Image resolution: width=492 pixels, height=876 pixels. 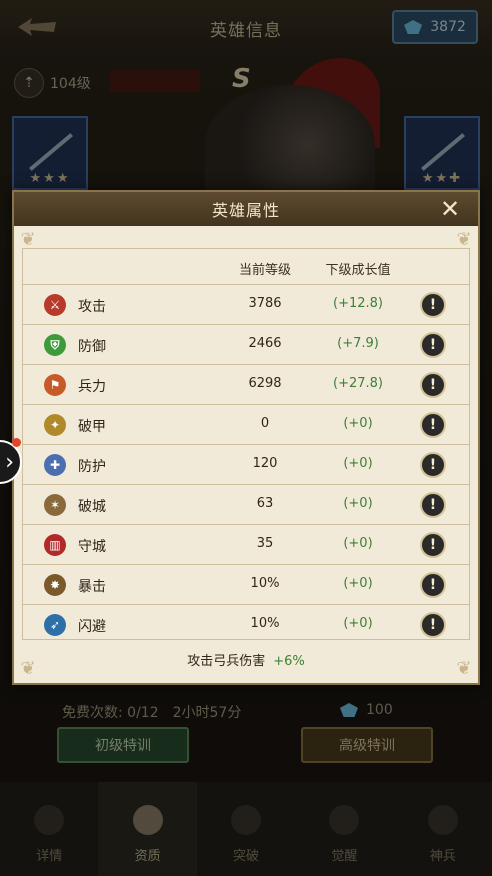 I want to click on attribute-name: 守城, so click(x=92, y=547).